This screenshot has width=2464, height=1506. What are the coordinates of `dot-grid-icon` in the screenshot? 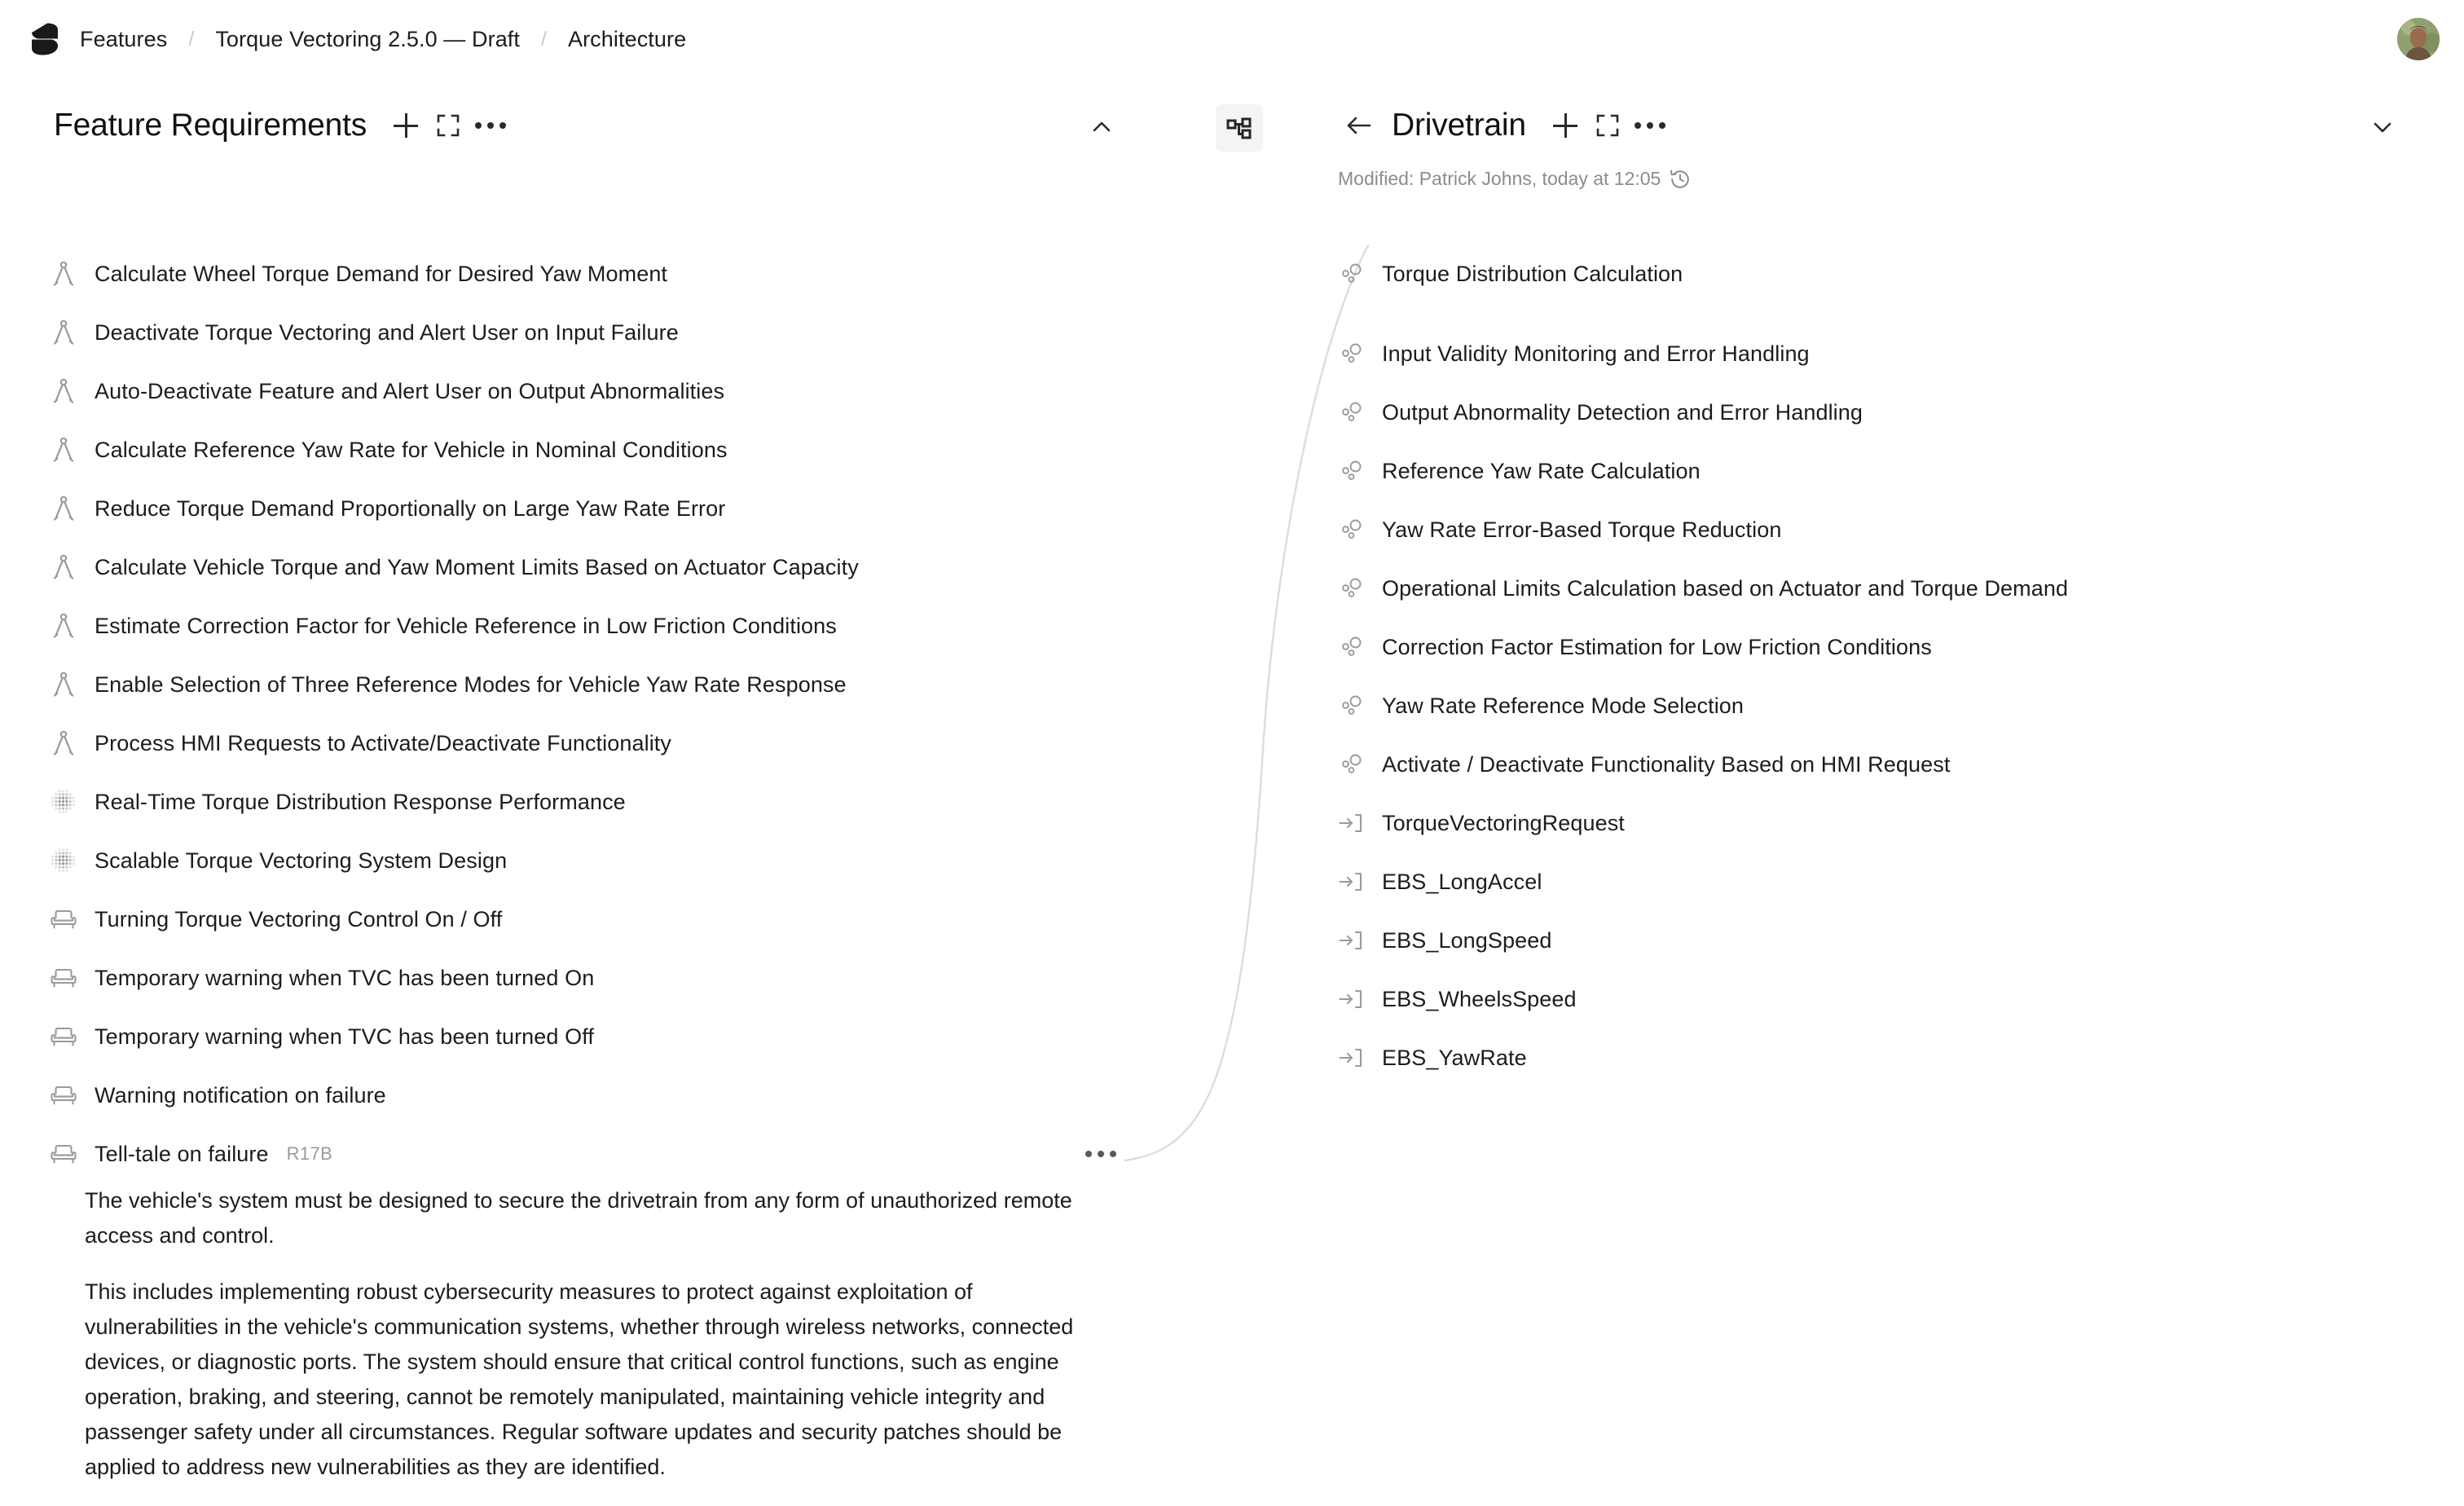 It's located at (63, 802).